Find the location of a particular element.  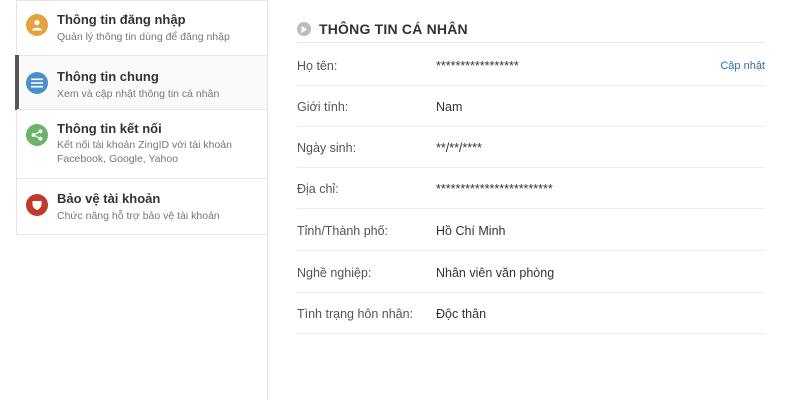

sidebar-item-description: Chức năng hỗ trợ bảo vệ tài khoản is located at coordinates (138, 216).